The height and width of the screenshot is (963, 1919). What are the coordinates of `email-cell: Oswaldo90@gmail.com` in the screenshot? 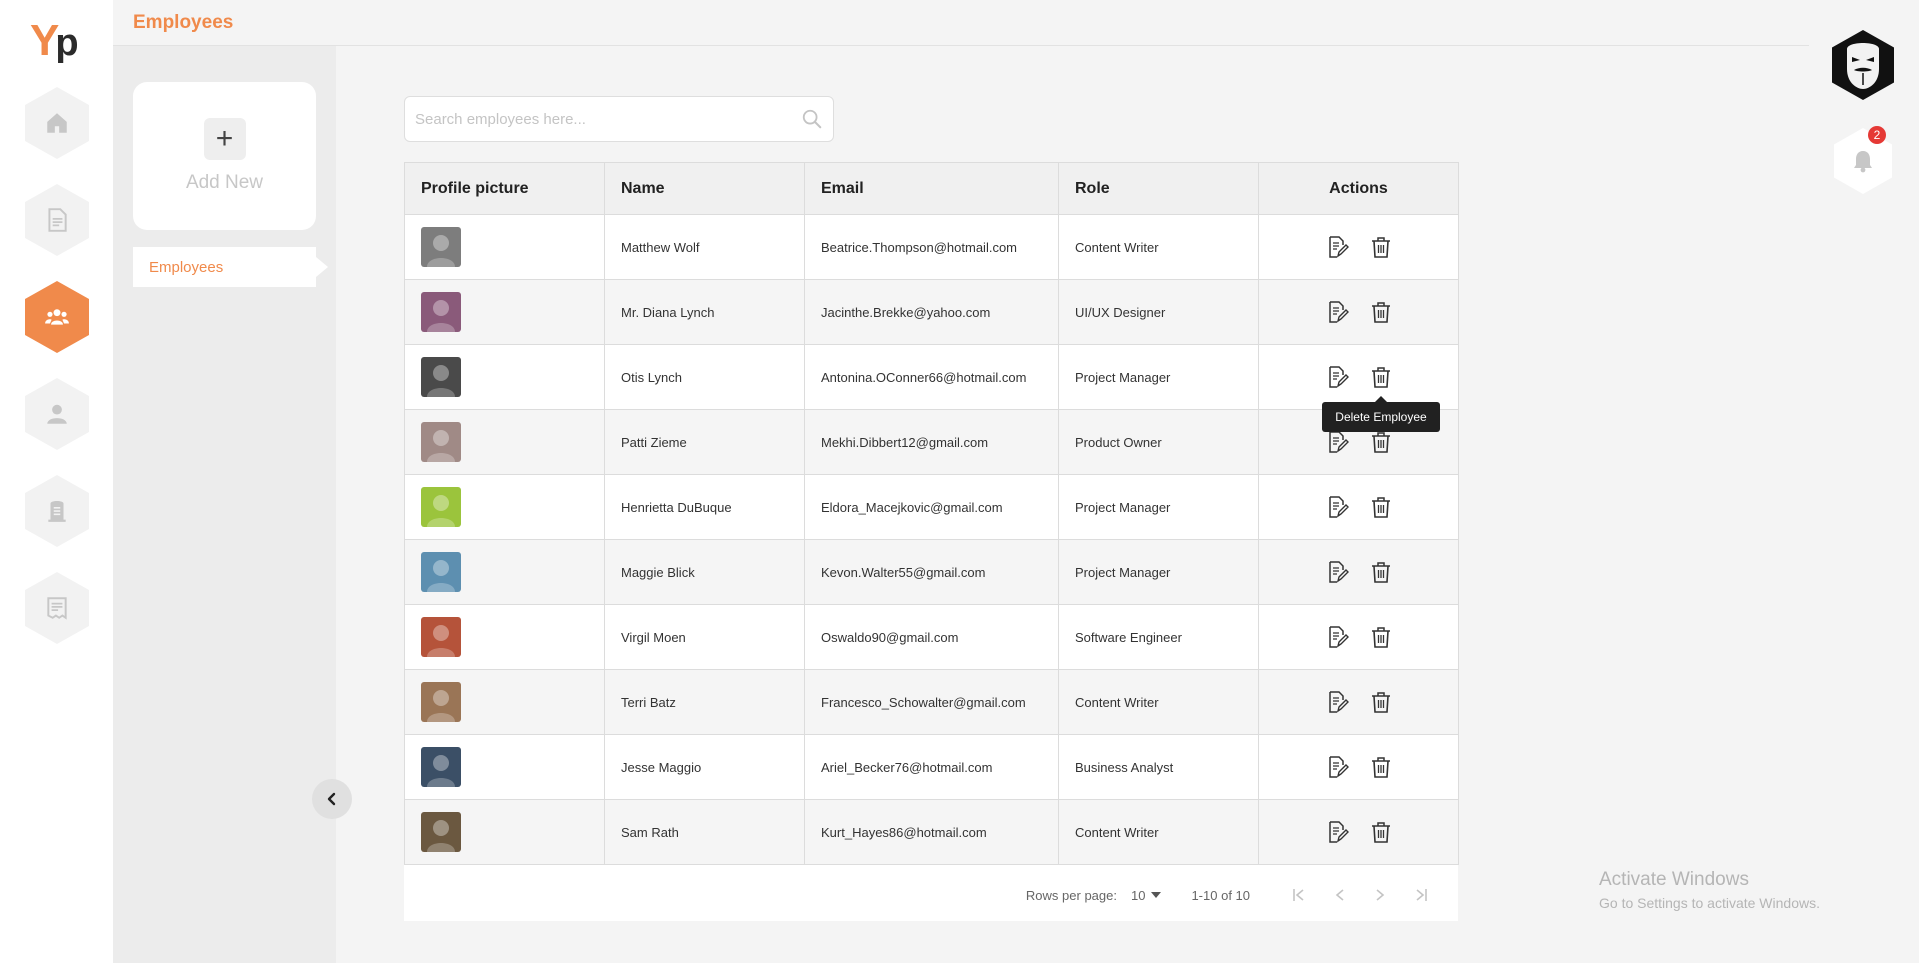 It's located at (931, 637).